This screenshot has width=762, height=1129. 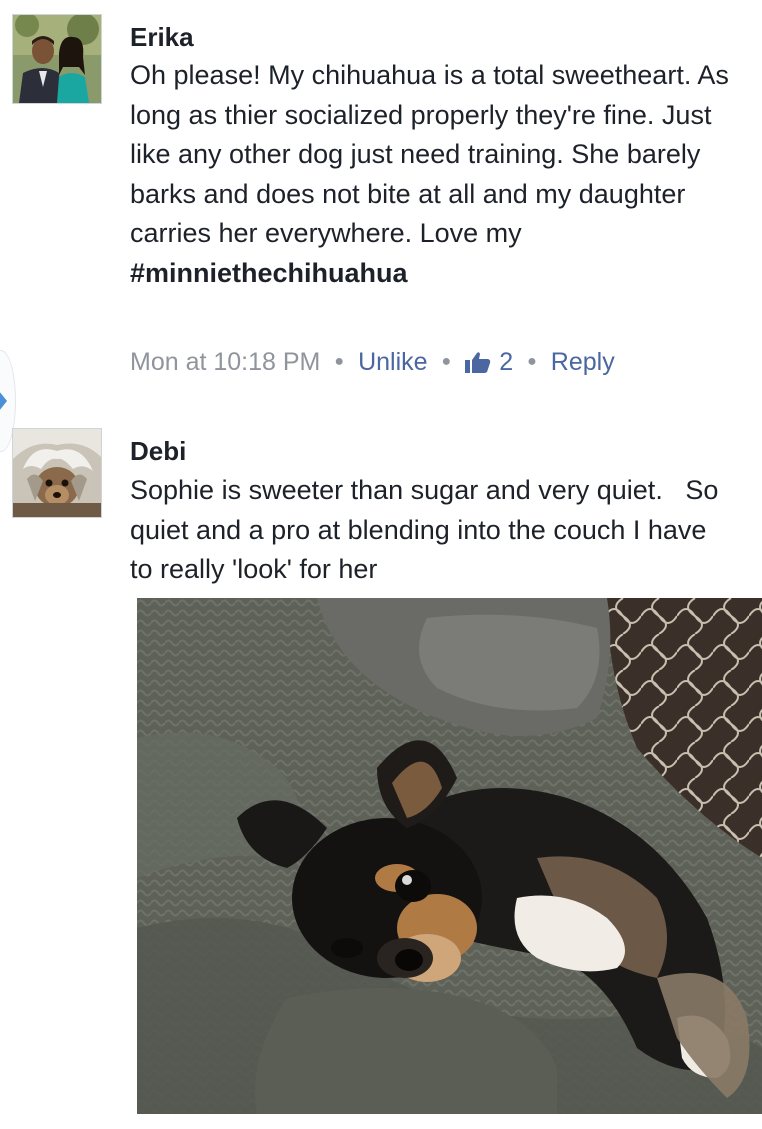 What do you see at coordinates (478, 362) in the screenshot?
I see `thumbs-up-icon` at bounding box center [478, 362].